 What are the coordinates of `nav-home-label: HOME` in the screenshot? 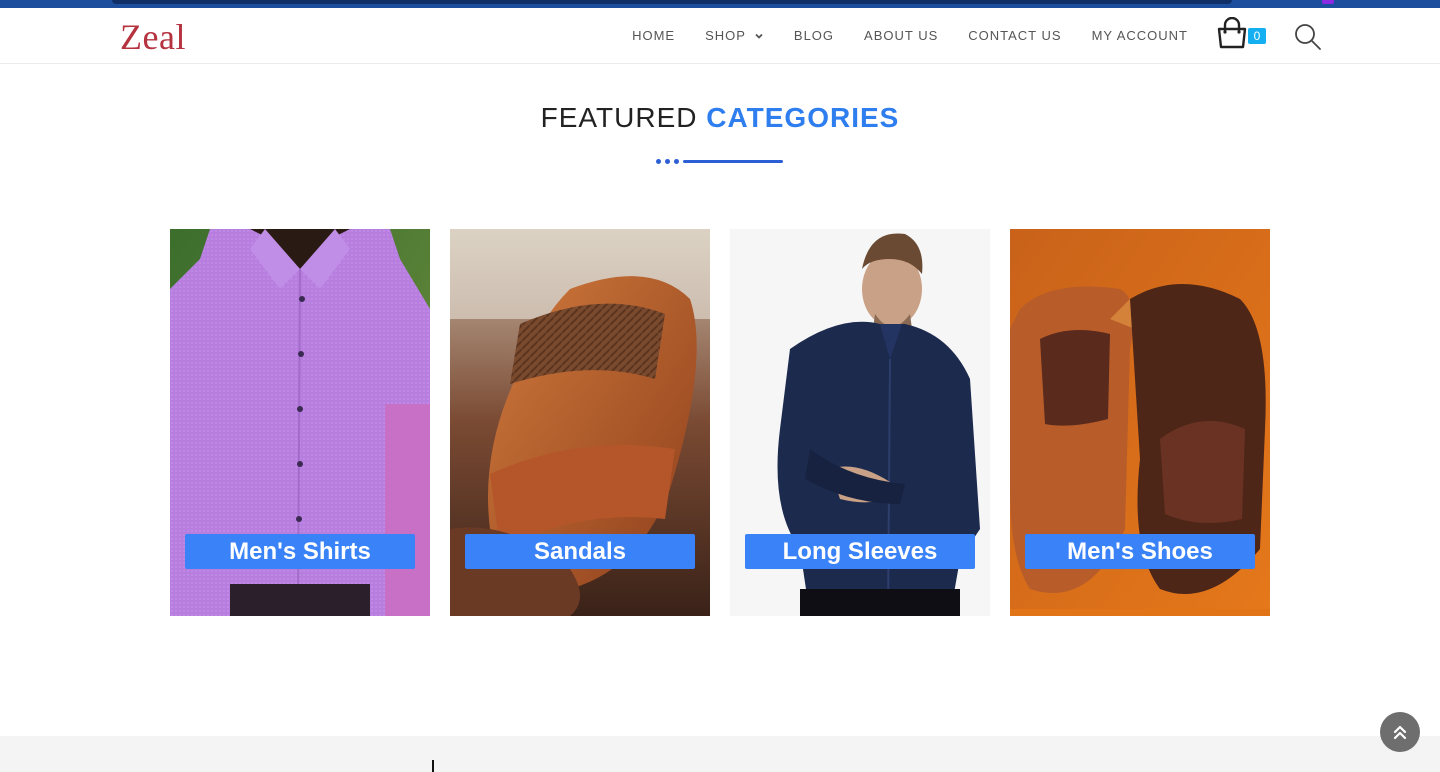 It's located at (654, 35).